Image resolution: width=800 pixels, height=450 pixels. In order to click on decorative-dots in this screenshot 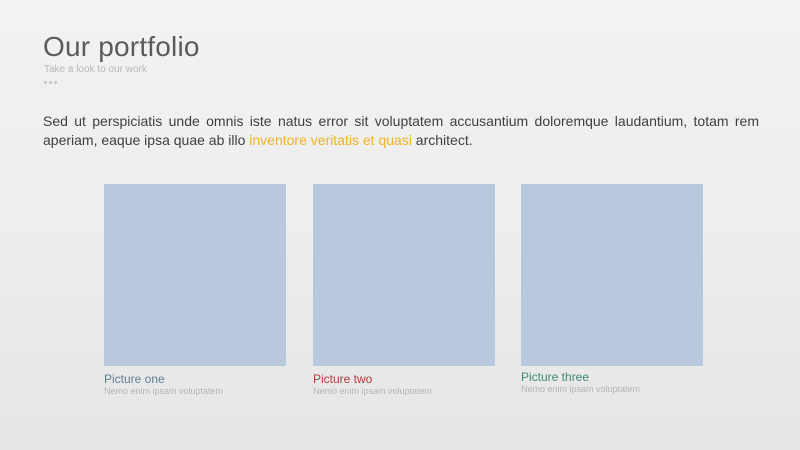, I will do `click(50, 82)`.